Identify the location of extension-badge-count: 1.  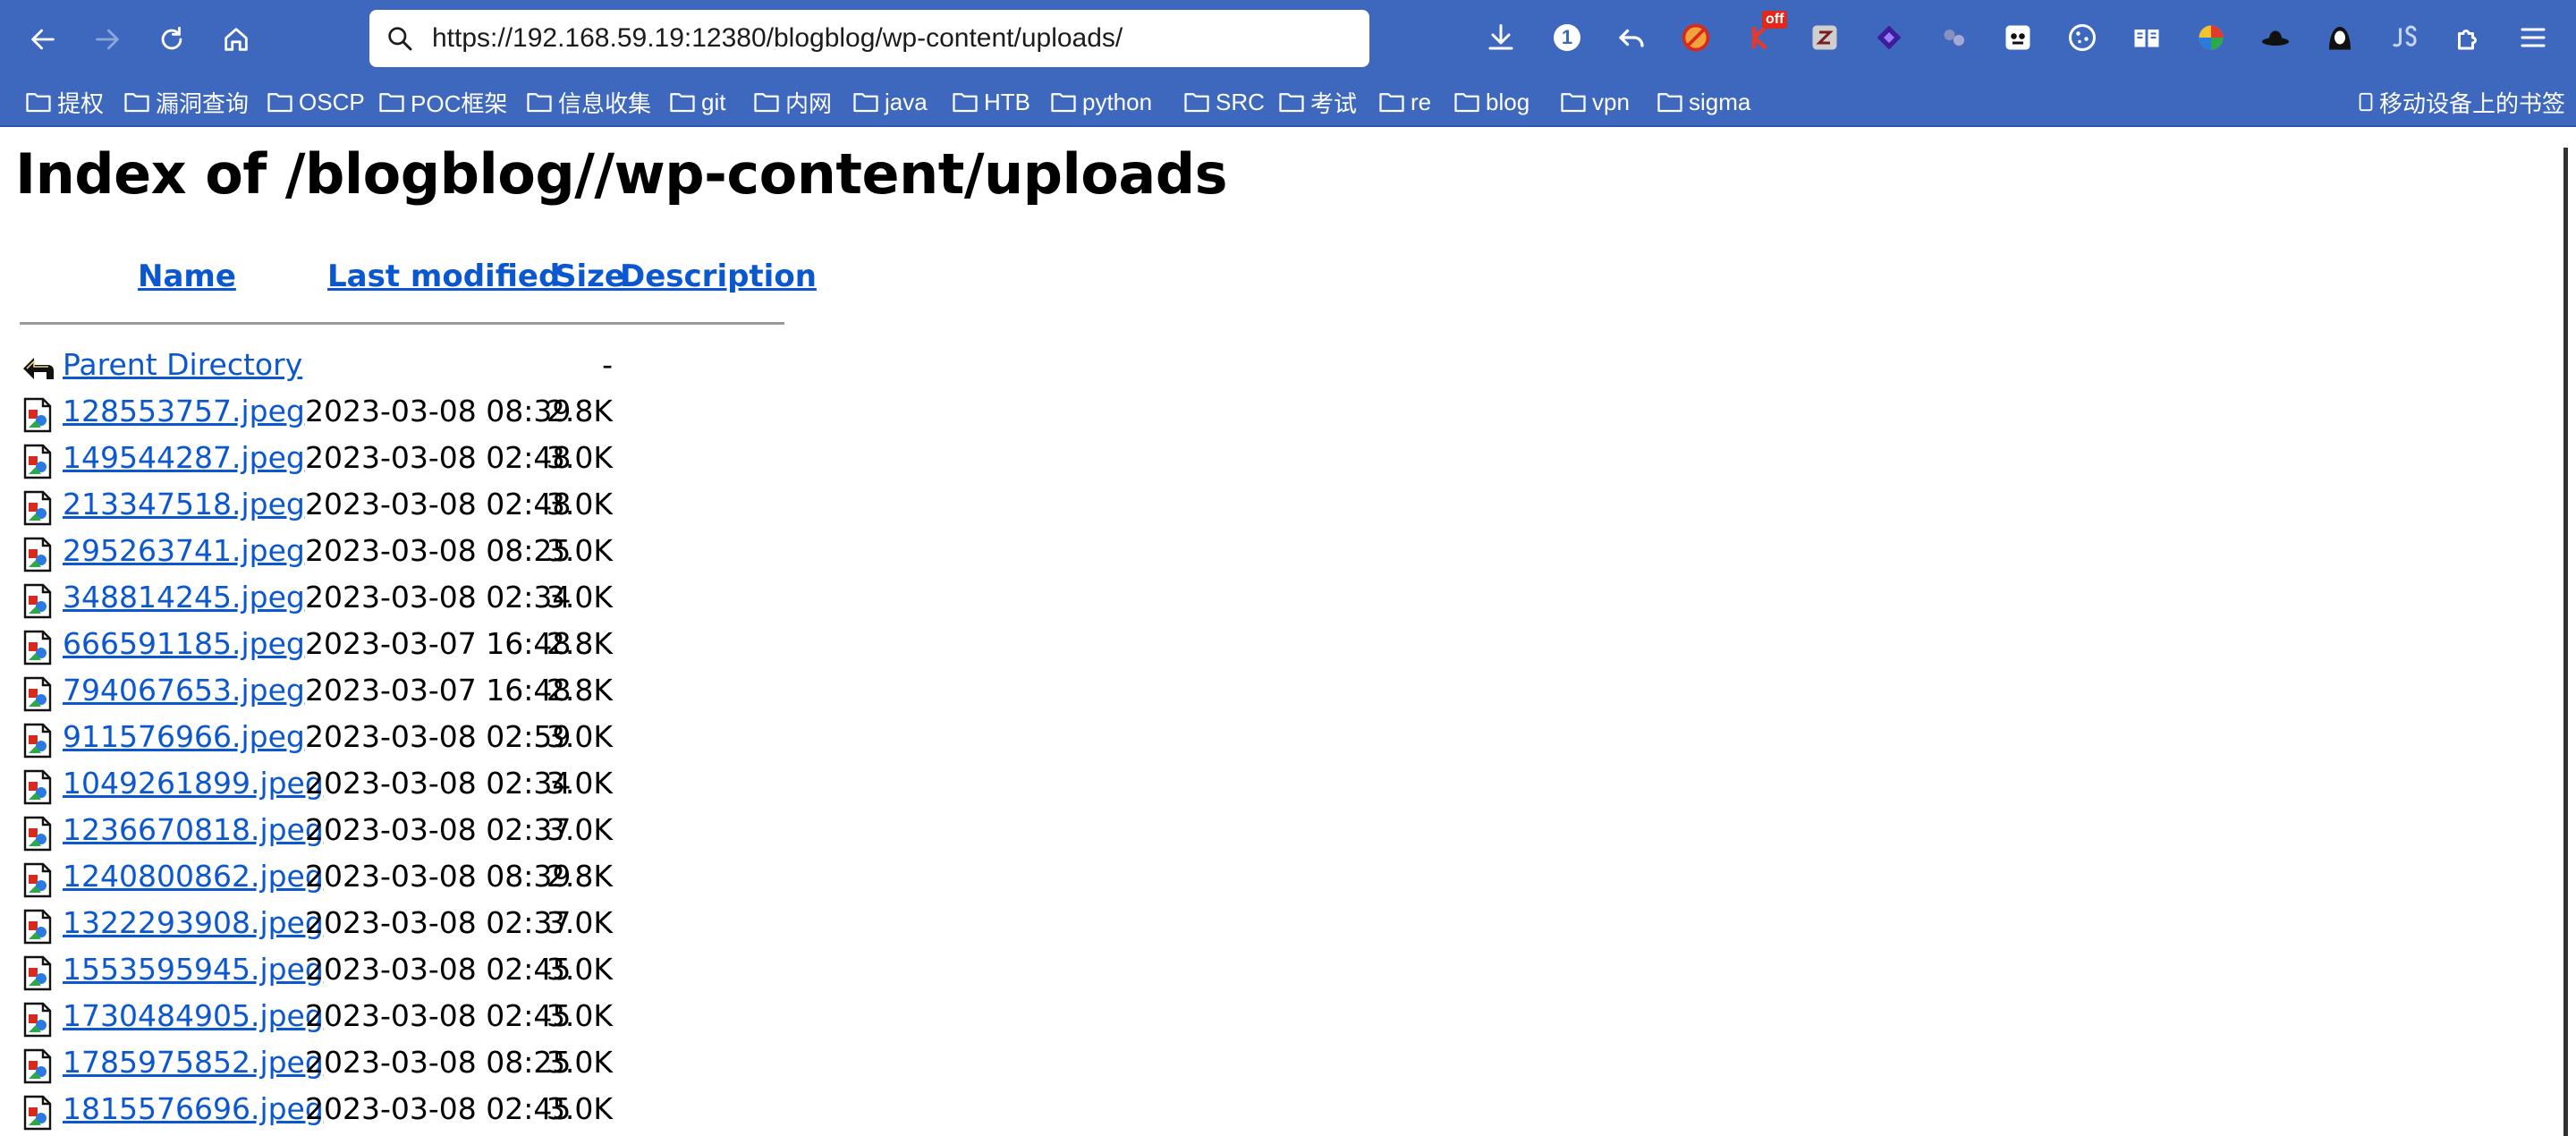
(1567, 37).